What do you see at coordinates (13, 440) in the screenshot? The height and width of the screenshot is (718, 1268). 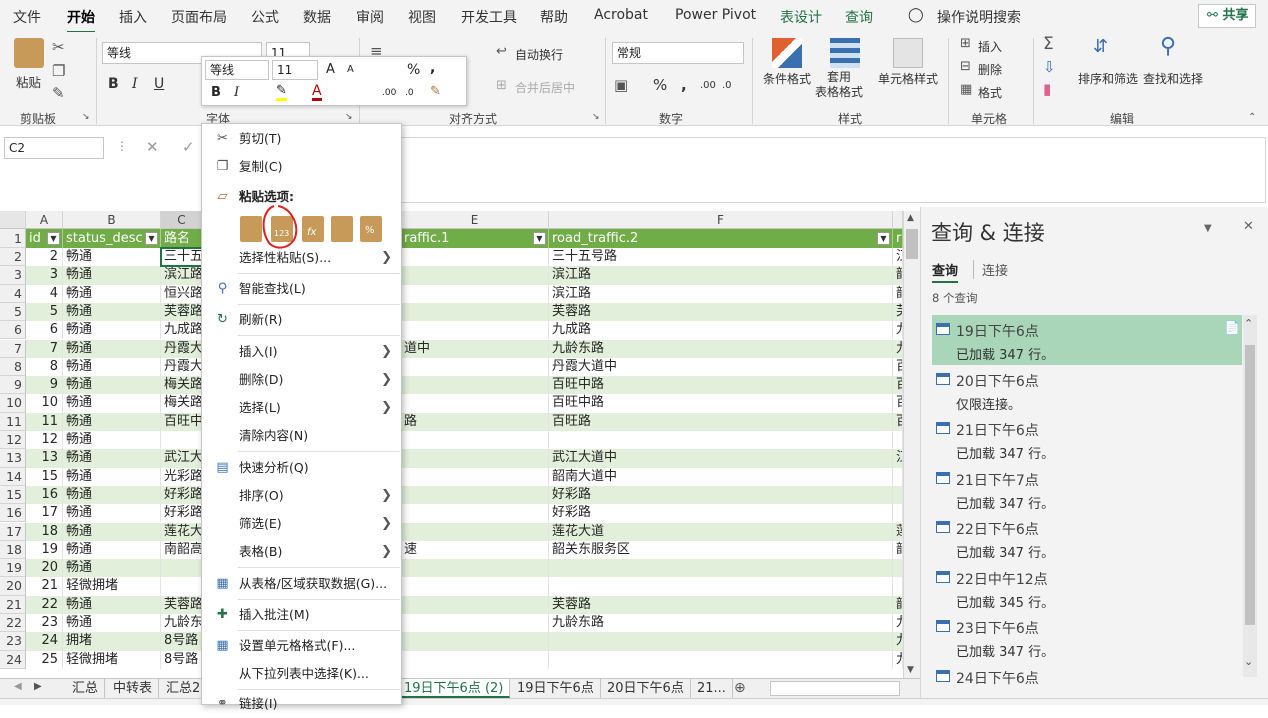 I see `row-header: 12` at bounding box center [13, 440].